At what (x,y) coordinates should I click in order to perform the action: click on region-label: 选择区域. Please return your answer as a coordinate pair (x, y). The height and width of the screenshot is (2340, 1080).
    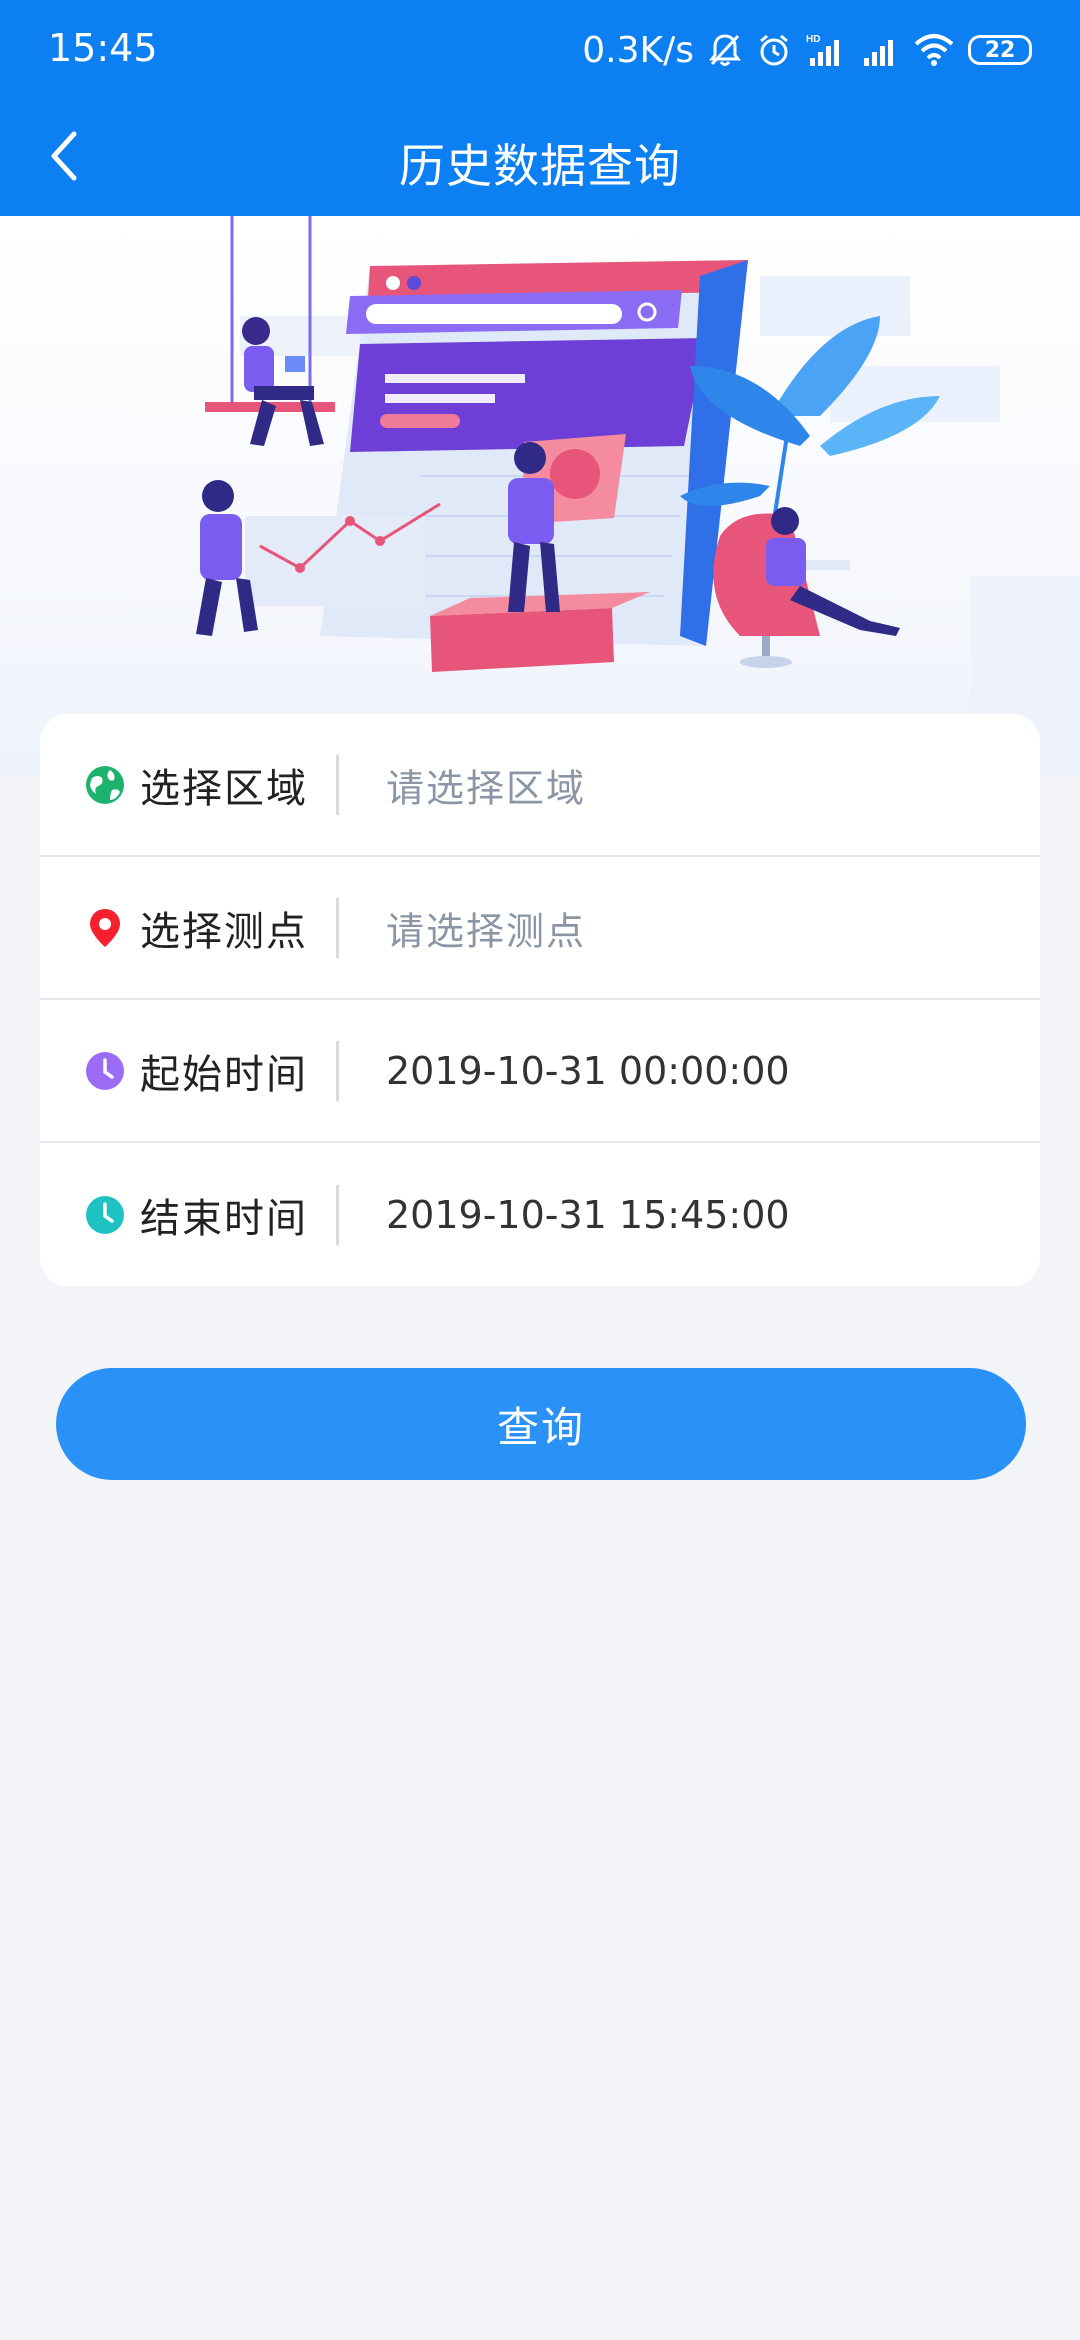
    Looking at the image, I should click on (224, 788).